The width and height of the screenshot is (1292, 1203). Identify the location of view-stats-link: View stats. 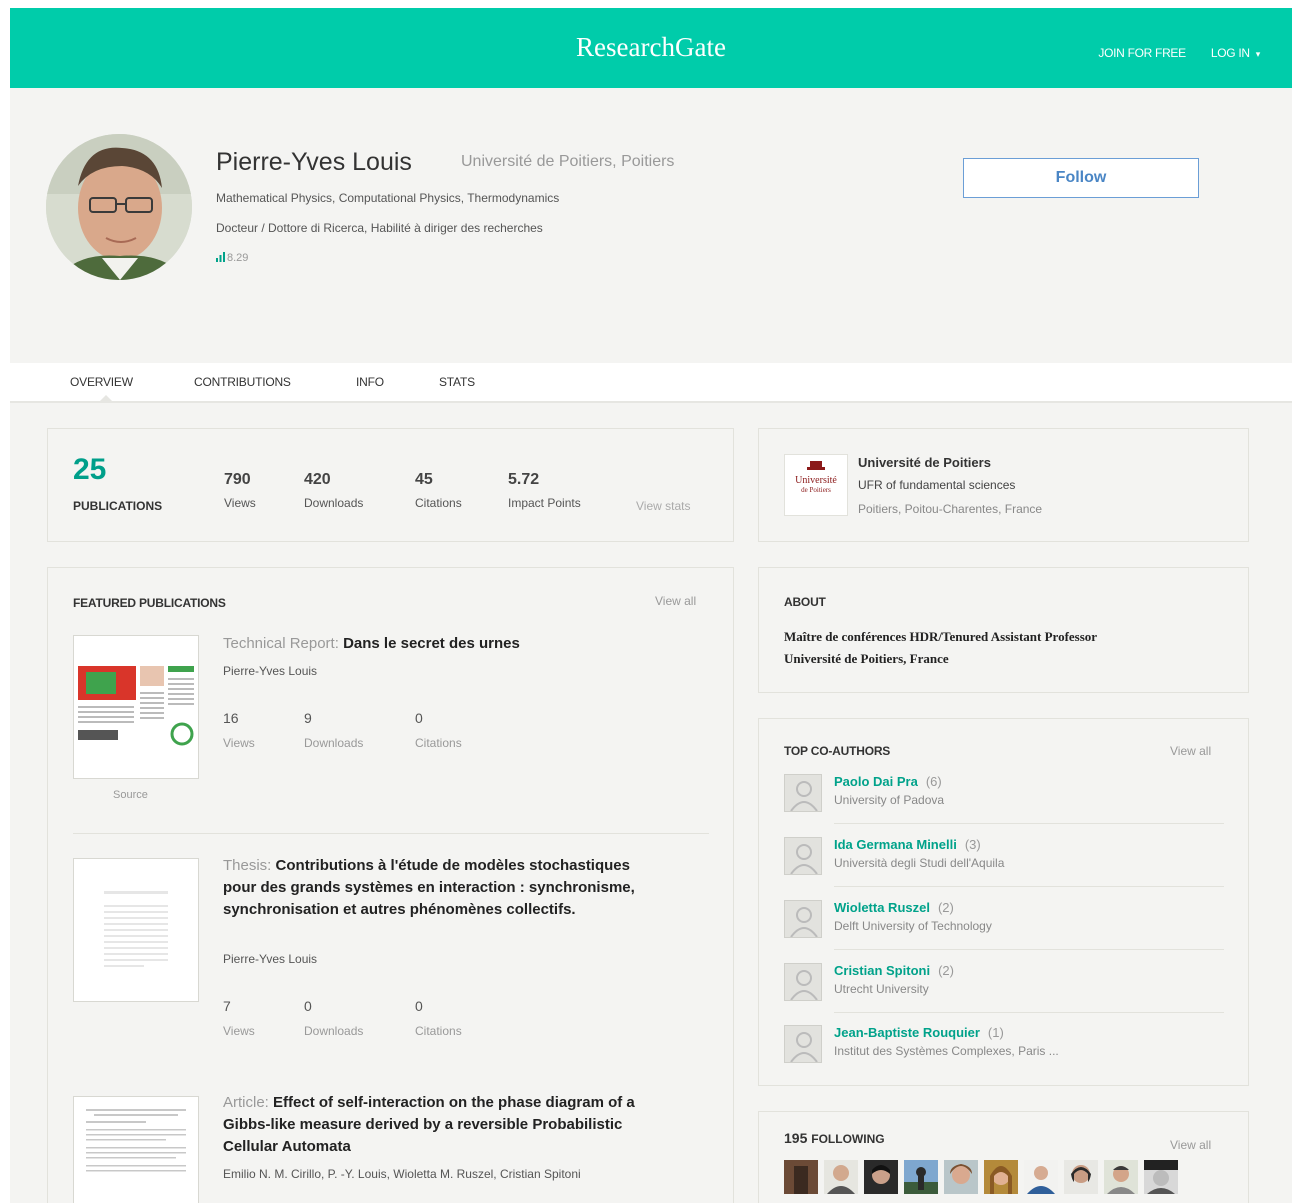
(663, 506).